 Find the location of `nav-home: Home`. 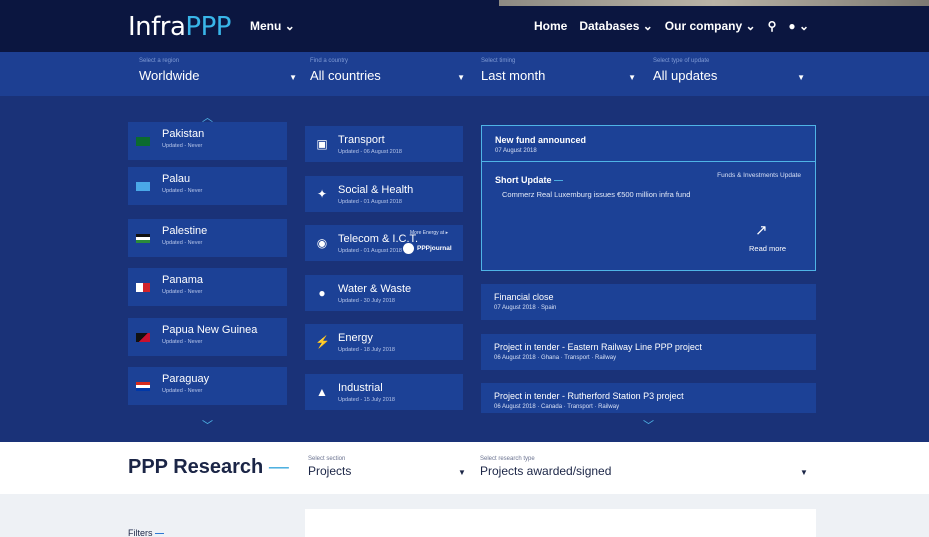

nav-home: Home is located at coordinates (550, 26).